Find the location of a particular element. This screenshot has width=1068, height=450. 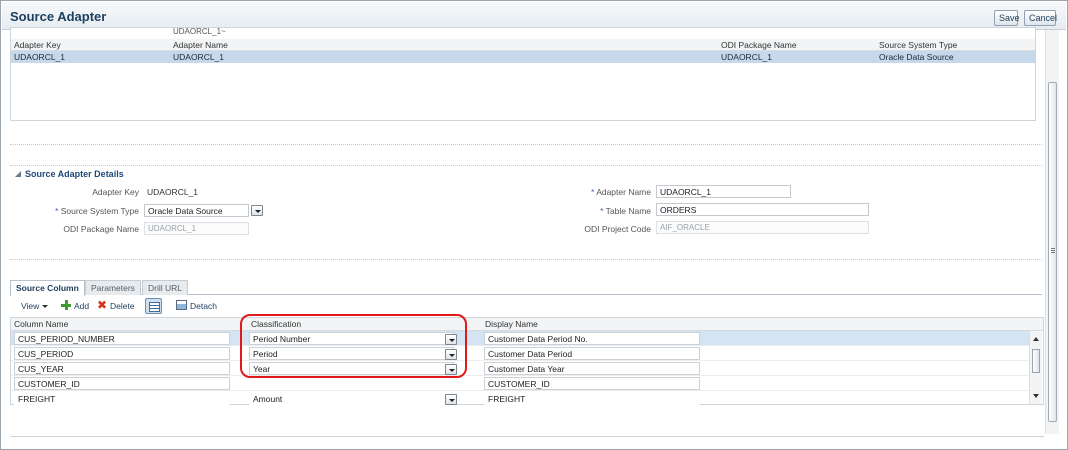

caret-down-icon is located at coordinates (45, 307).